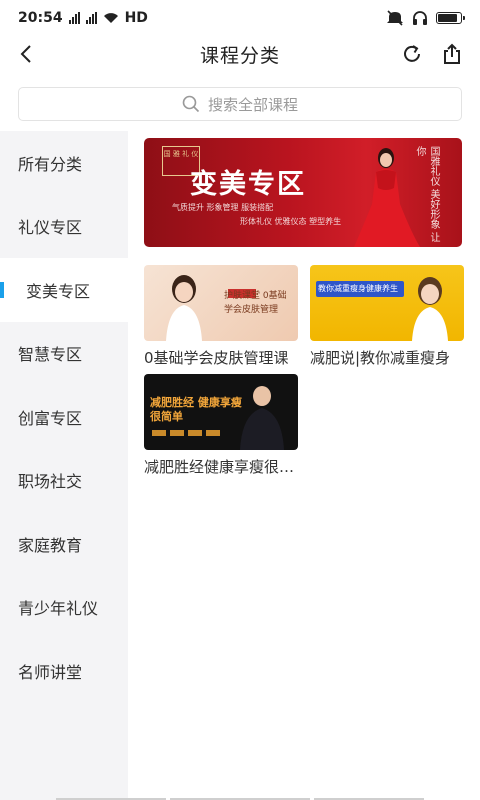  What do you see at coordinates (358, 288) in the screenshot?
I see `course-thumbnail-text: 教你减重瘦身健康养生` at bounding box center [358, 288].